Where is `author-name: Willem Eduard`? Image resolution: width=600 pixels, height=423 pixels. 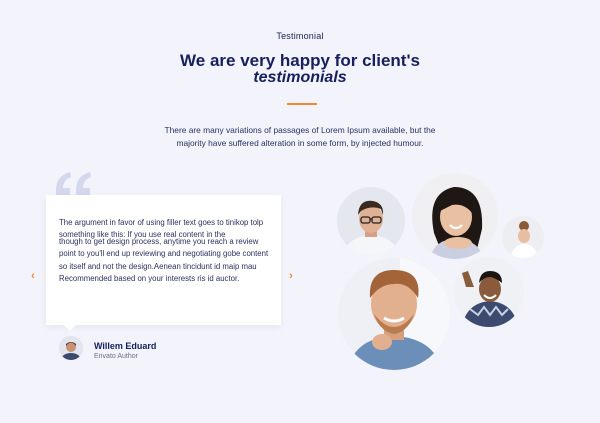 author-name: Willem Eduard is located at coordinates (125, 346).